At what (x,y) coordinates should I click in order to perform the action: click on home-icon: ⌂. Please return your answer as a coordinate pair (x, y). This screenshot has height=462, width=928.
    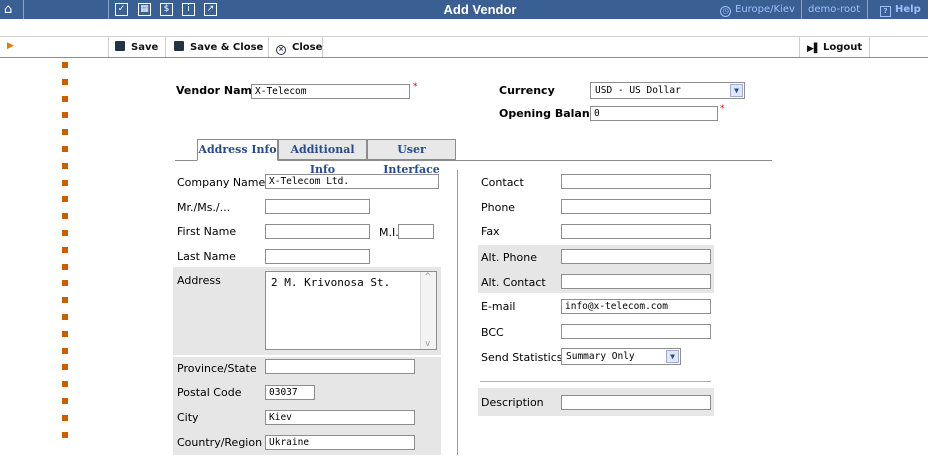
    Looking at the image, I should click on (8, 9).